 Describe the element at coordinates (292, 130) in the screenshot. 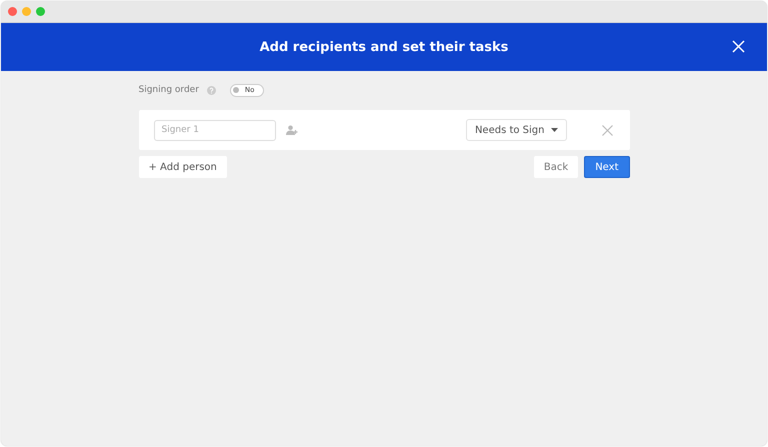

I see `add-user-icon` at that location.